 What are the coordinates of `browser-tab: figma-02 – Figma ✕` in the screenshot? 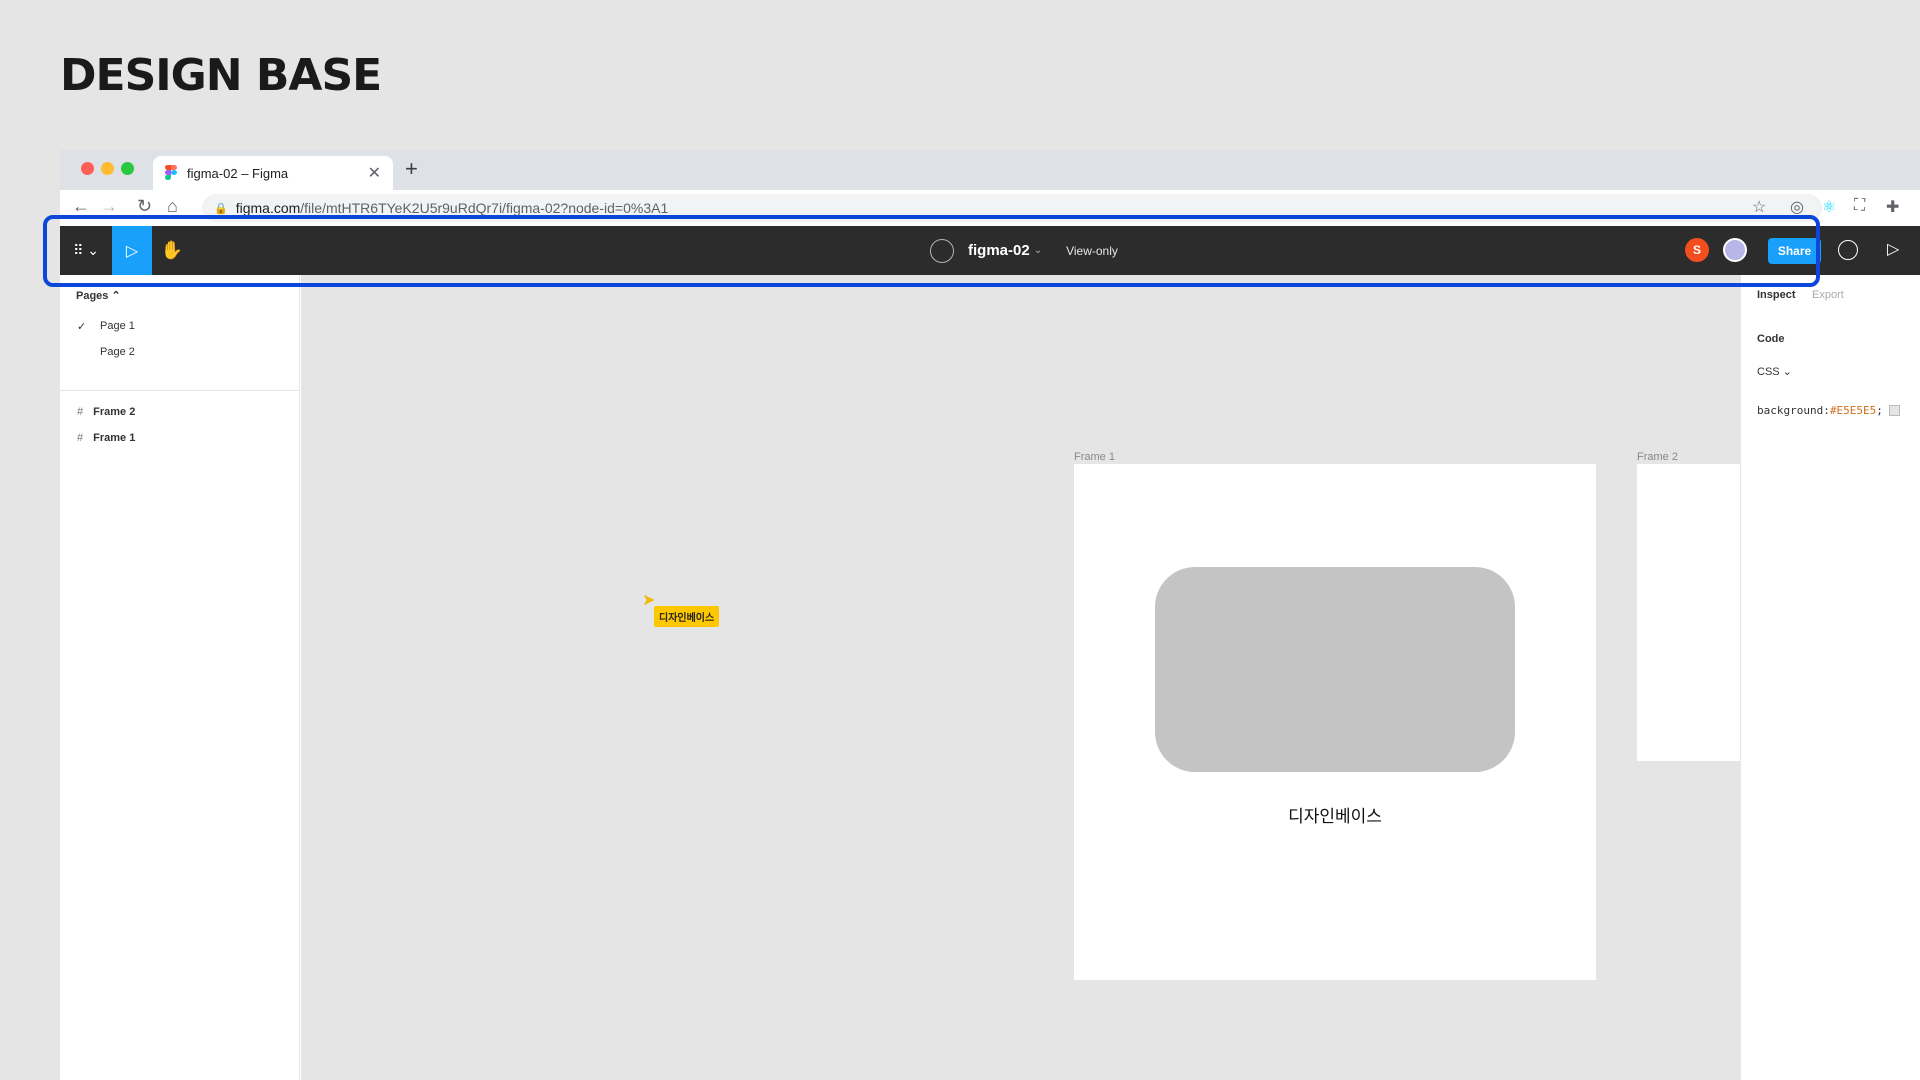 It's located at (273, 173).